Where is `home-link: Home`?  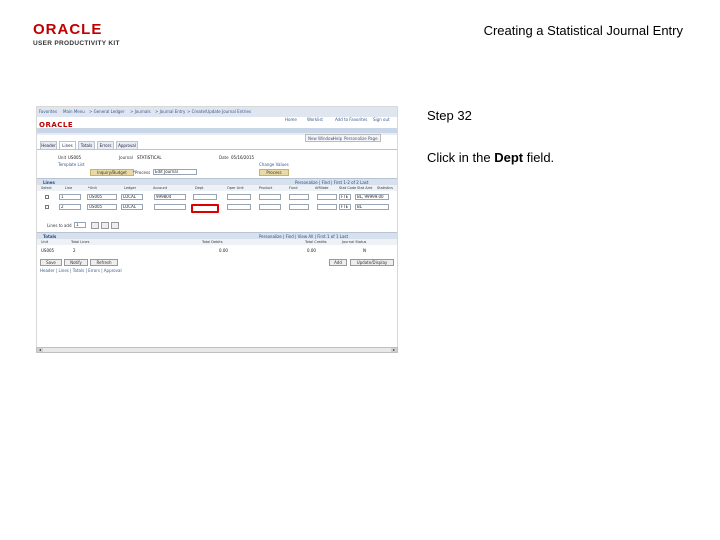
home-link: Home is located at coordinates (291, 119).